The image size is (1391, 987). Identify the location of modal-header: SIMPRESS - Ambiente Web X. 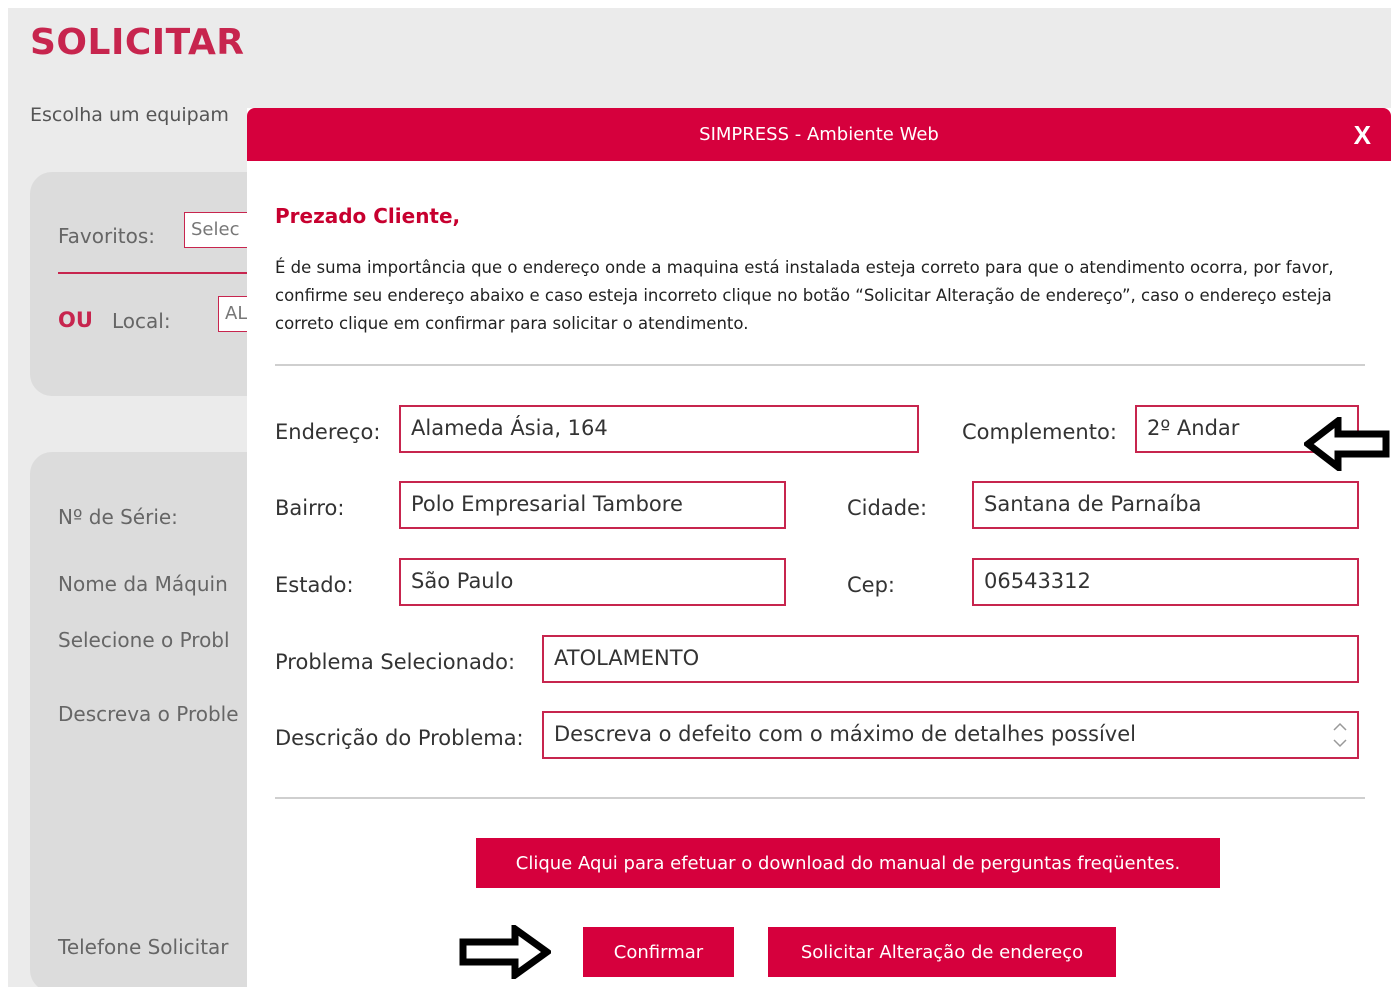
(819, 134).